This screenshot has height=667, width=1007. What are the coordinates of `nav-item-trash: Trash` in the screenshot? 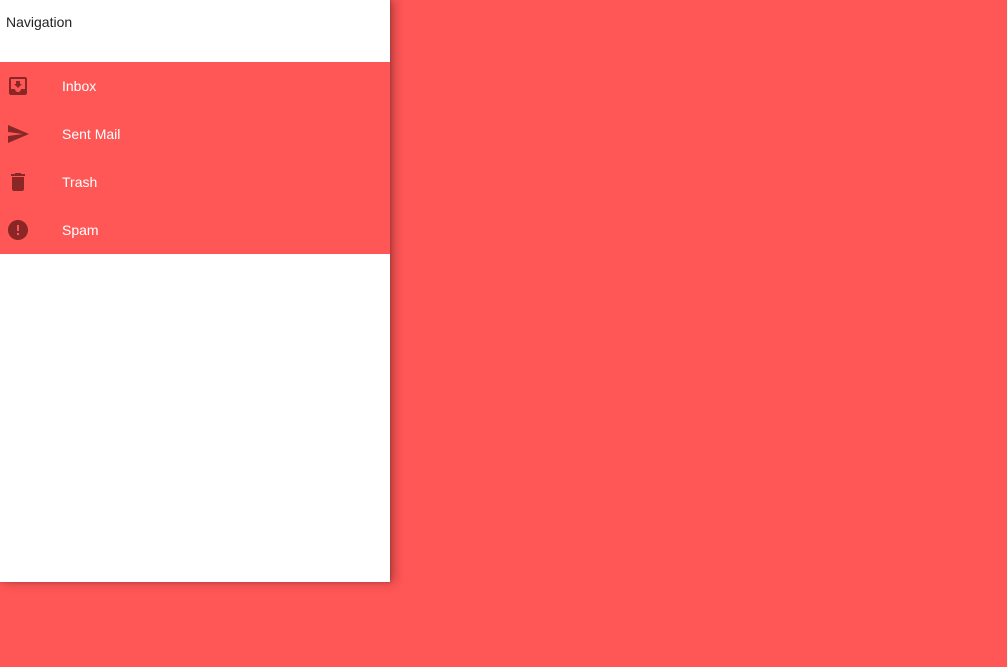 It's located at (195, 182).